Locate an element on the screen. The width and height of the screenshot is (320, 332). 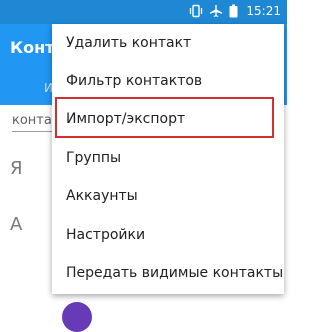
highlight-frame is located at coordinates (164, 117).